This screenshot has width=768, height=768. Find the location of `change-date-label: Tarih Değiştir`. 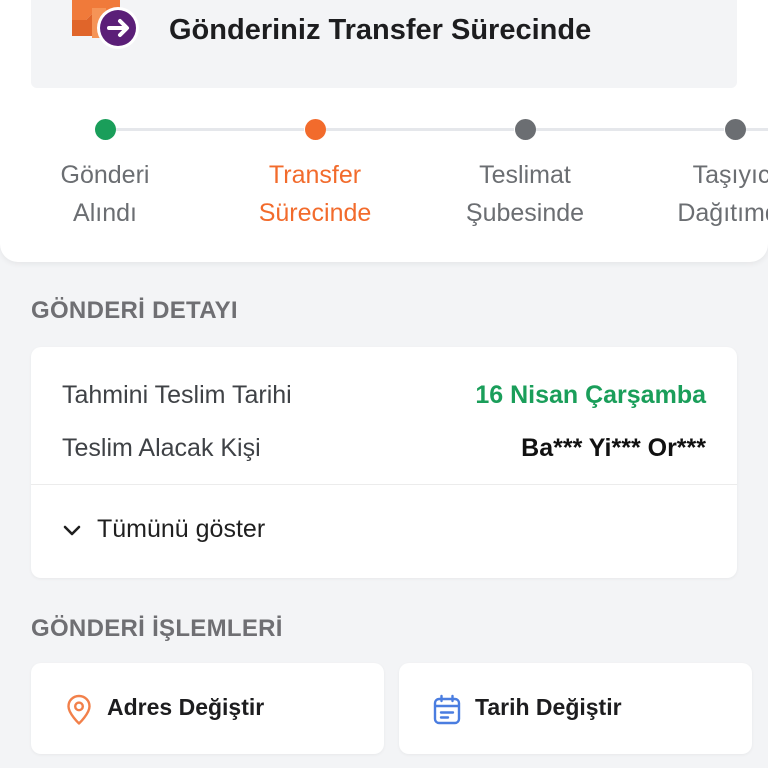

change-date-label: Tarih Değiştir is located at coordinates (548, 707).